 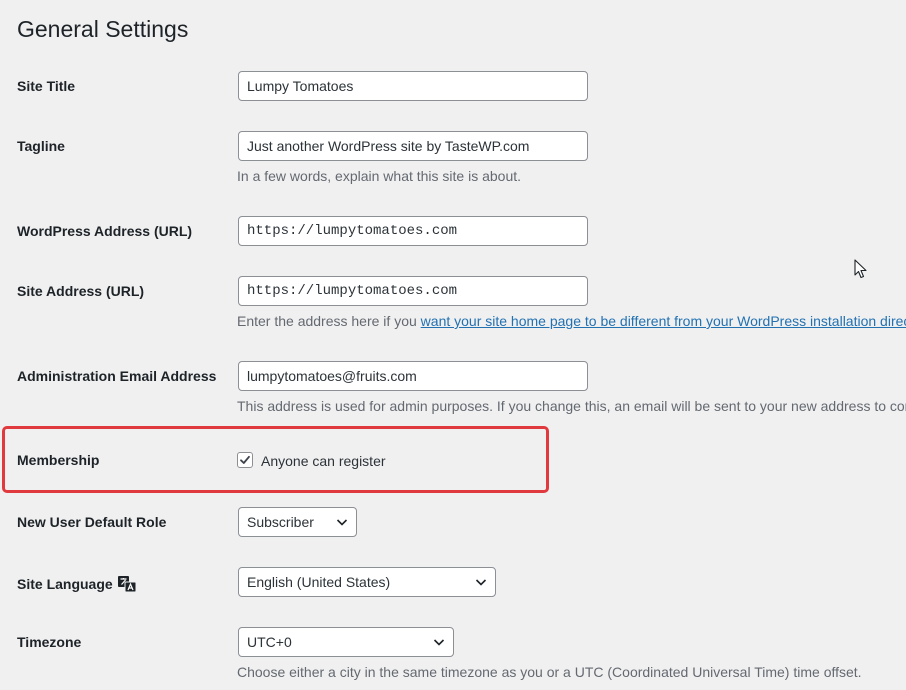 I want to click on page-title: General Settings, so click(x=103, y=29).